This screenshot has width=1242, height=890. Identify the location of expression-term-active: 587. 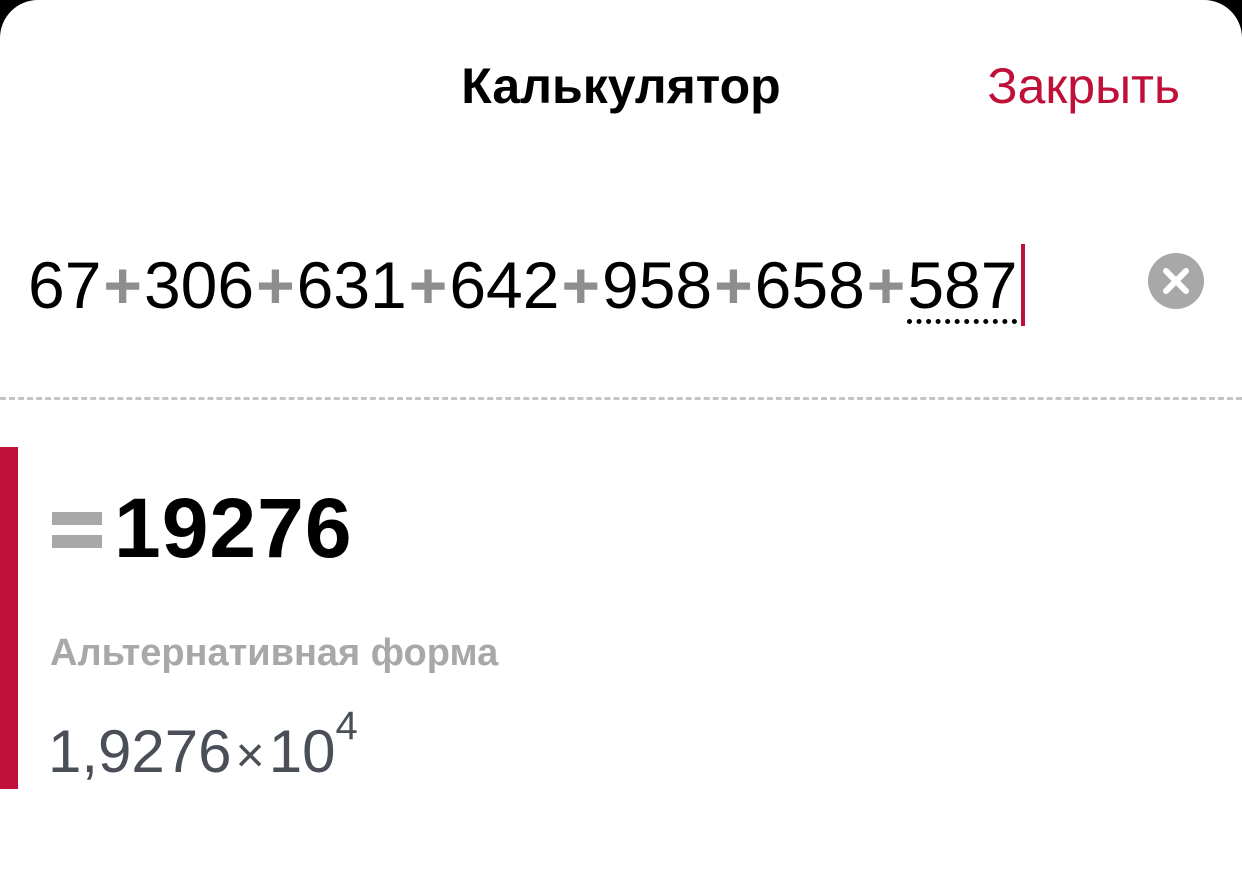
(962, 285).